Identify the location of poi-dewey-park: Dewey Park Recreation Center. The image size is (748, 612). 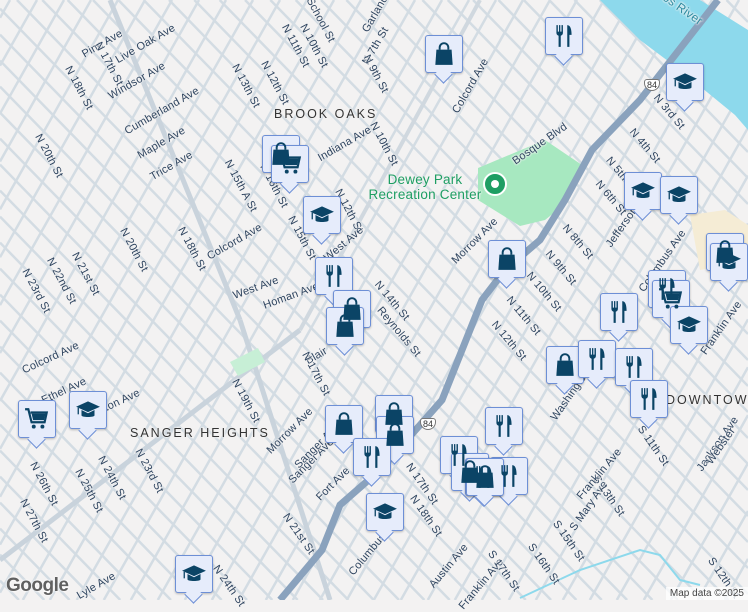
(425, 187).